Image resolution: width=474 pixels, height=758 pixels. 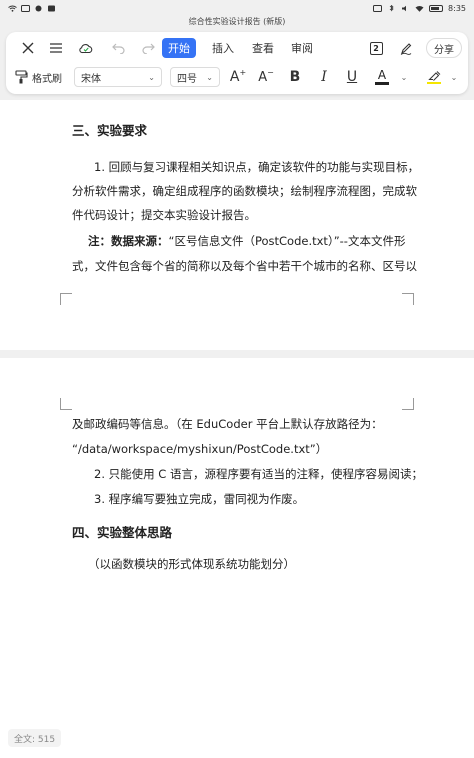 I want to click on shrink-font-icon: A, so click(x=263, y=77).